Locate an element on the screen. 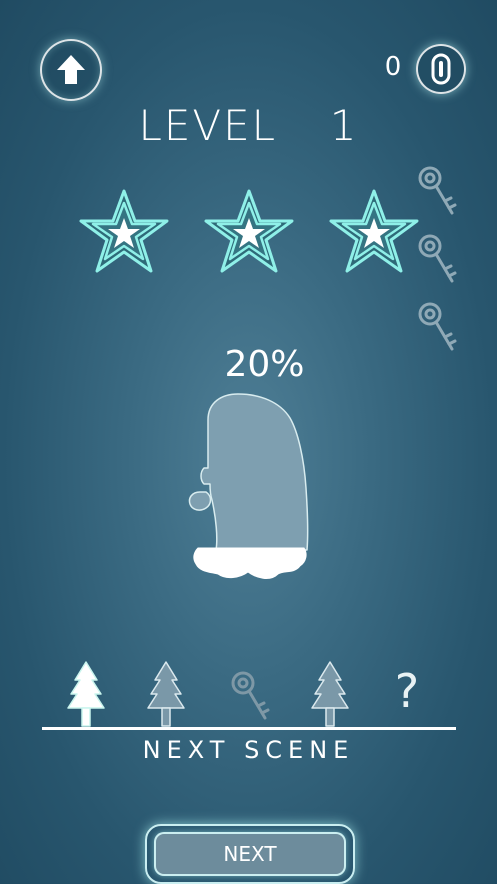 The width and height of the screenshot is (497, 884). puzzle-progress: 20% is located at coordinates (264, 364).